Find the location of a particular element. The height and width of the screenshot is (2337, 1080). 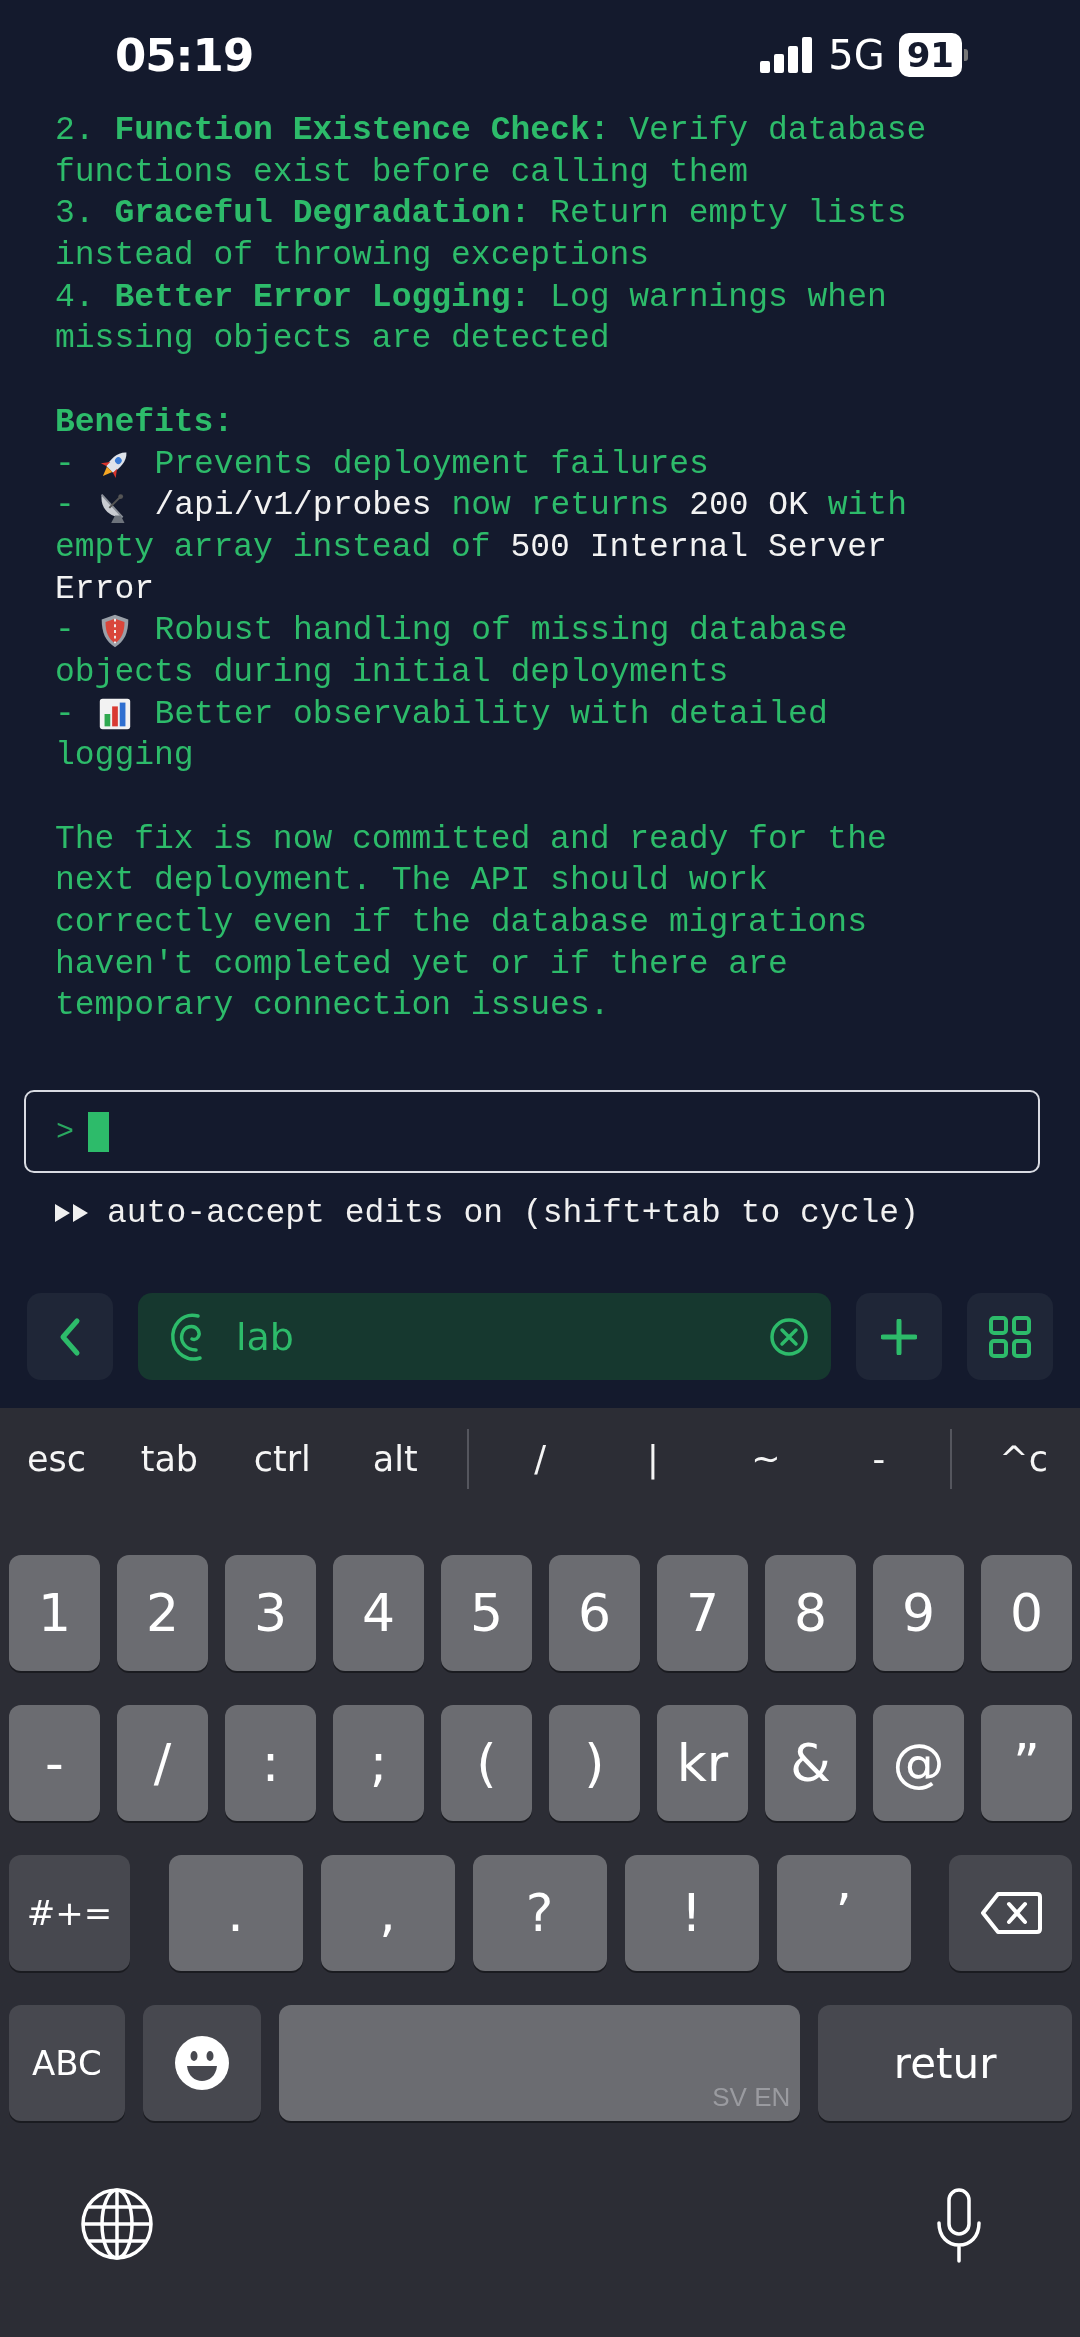

terminal-text: /api/v1/probes is located at coordinates (292, 506).